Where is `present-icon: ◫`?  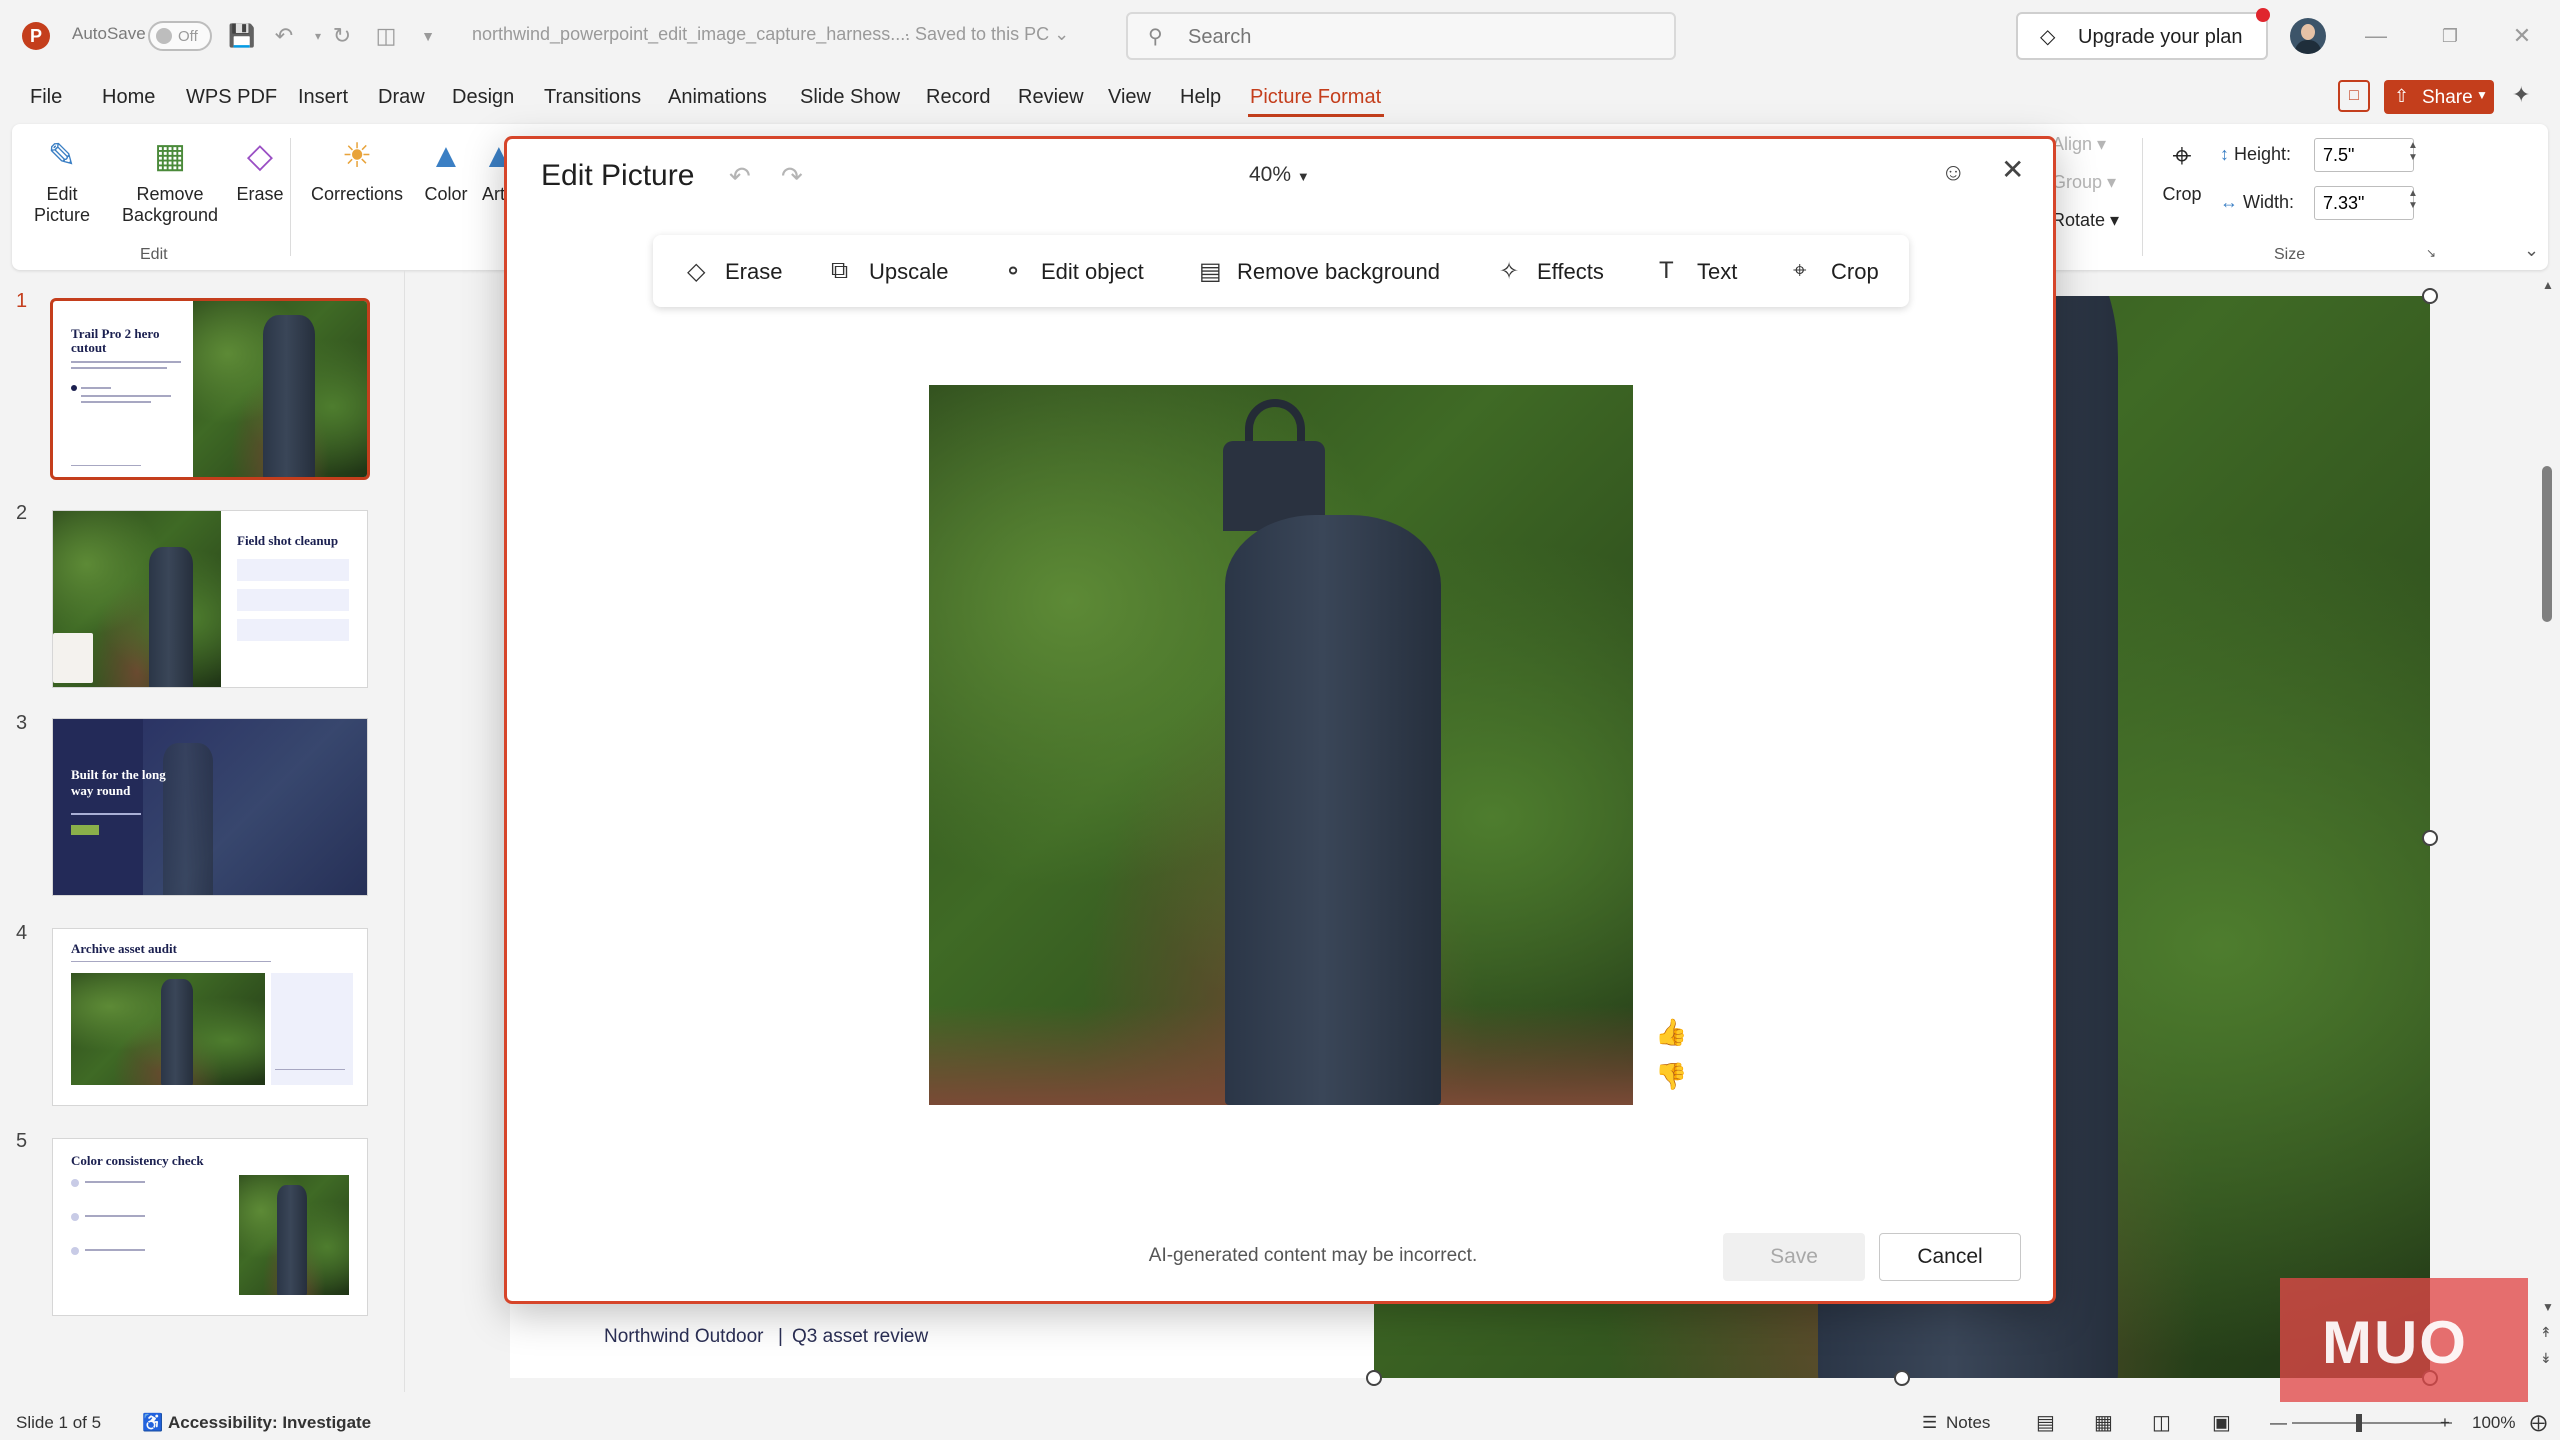
present-icon: ◫ is located at coordinates (386, 36).